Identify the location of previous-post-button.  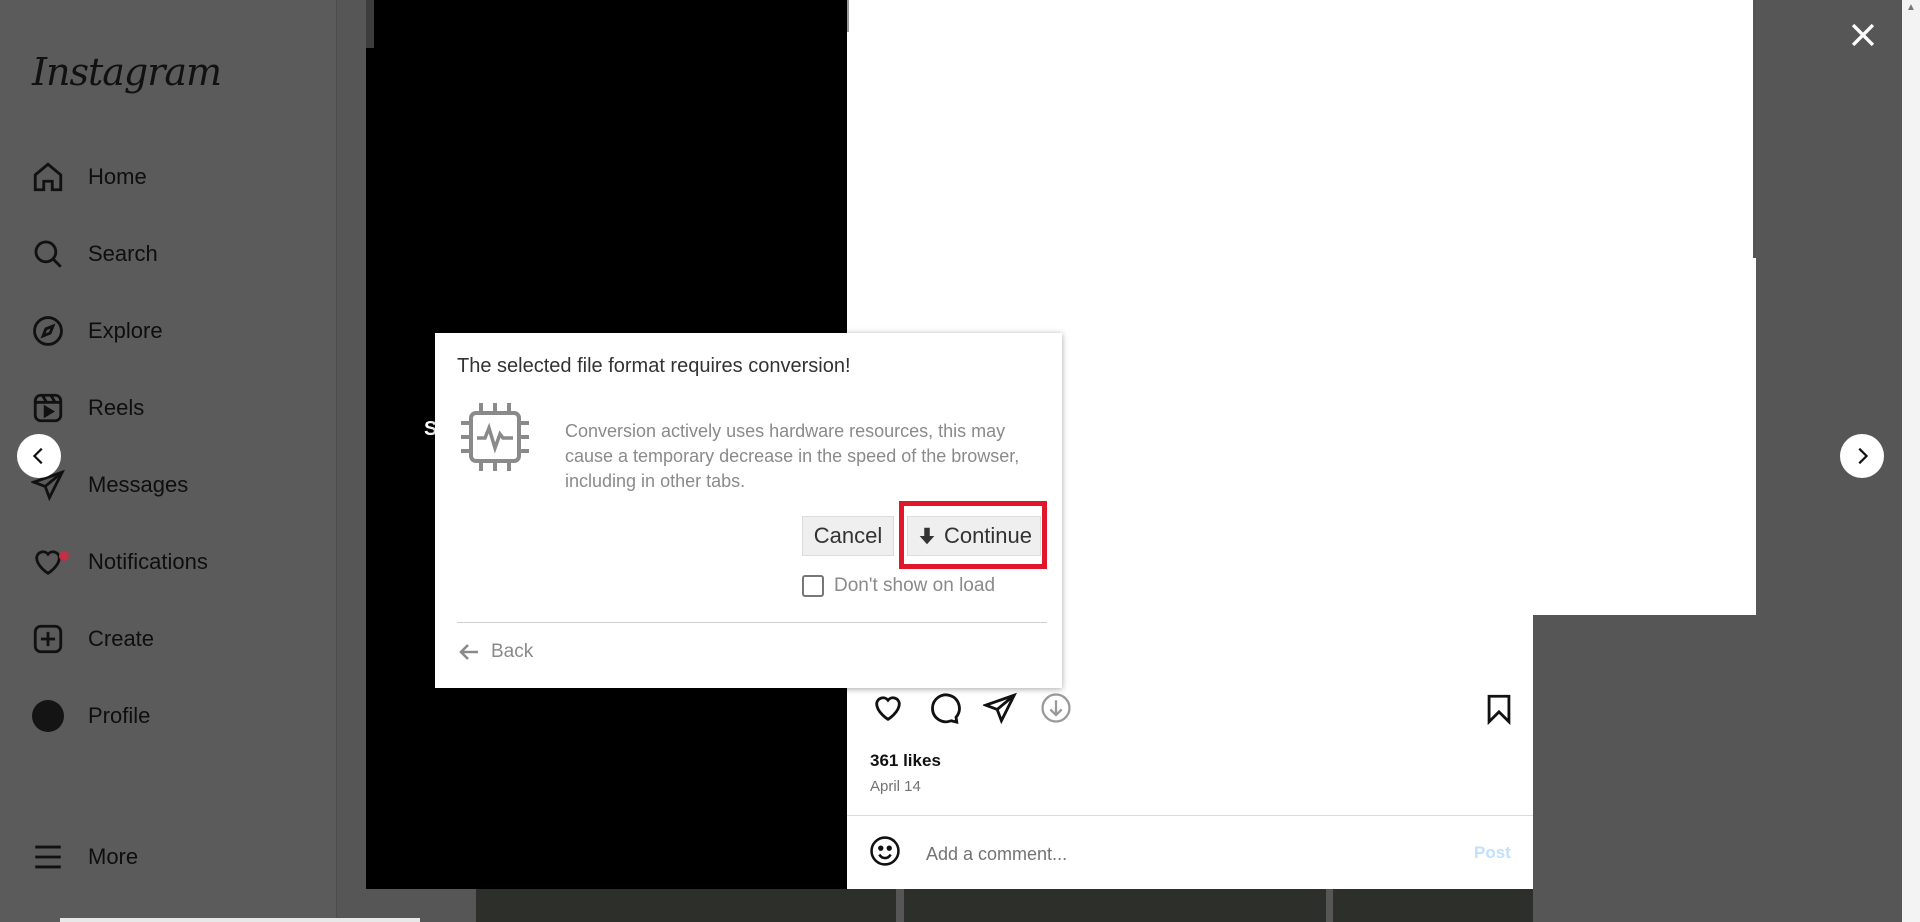
(39, 456).